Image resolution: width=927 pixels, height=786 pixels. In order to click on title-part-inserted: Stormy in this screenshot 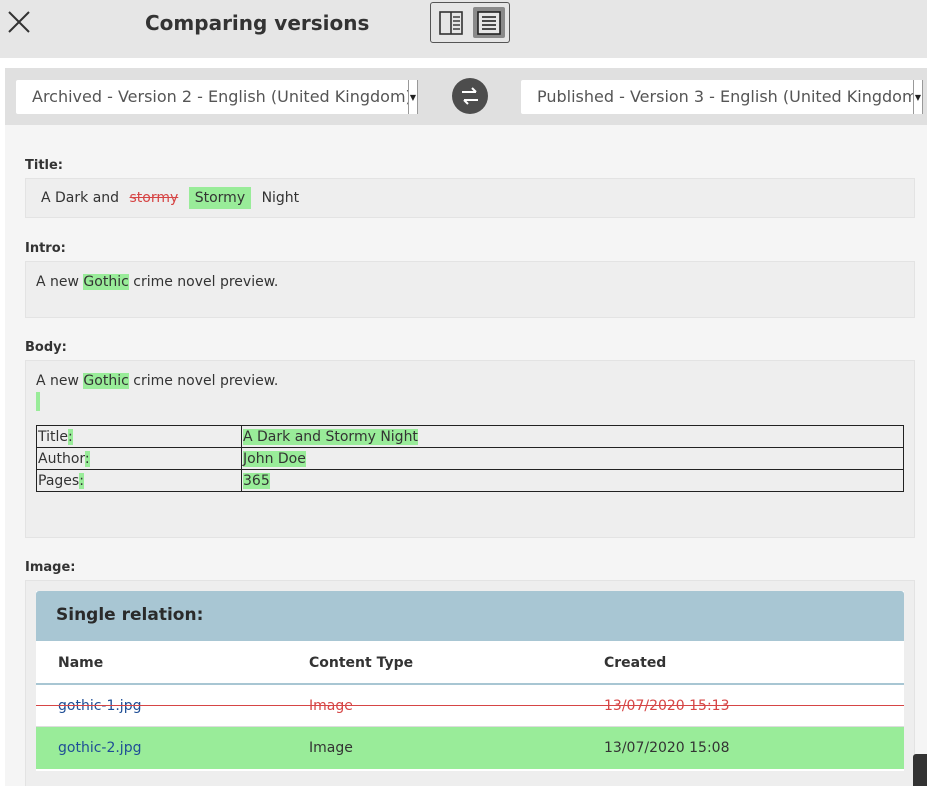, I will do `click(220, 198)`.